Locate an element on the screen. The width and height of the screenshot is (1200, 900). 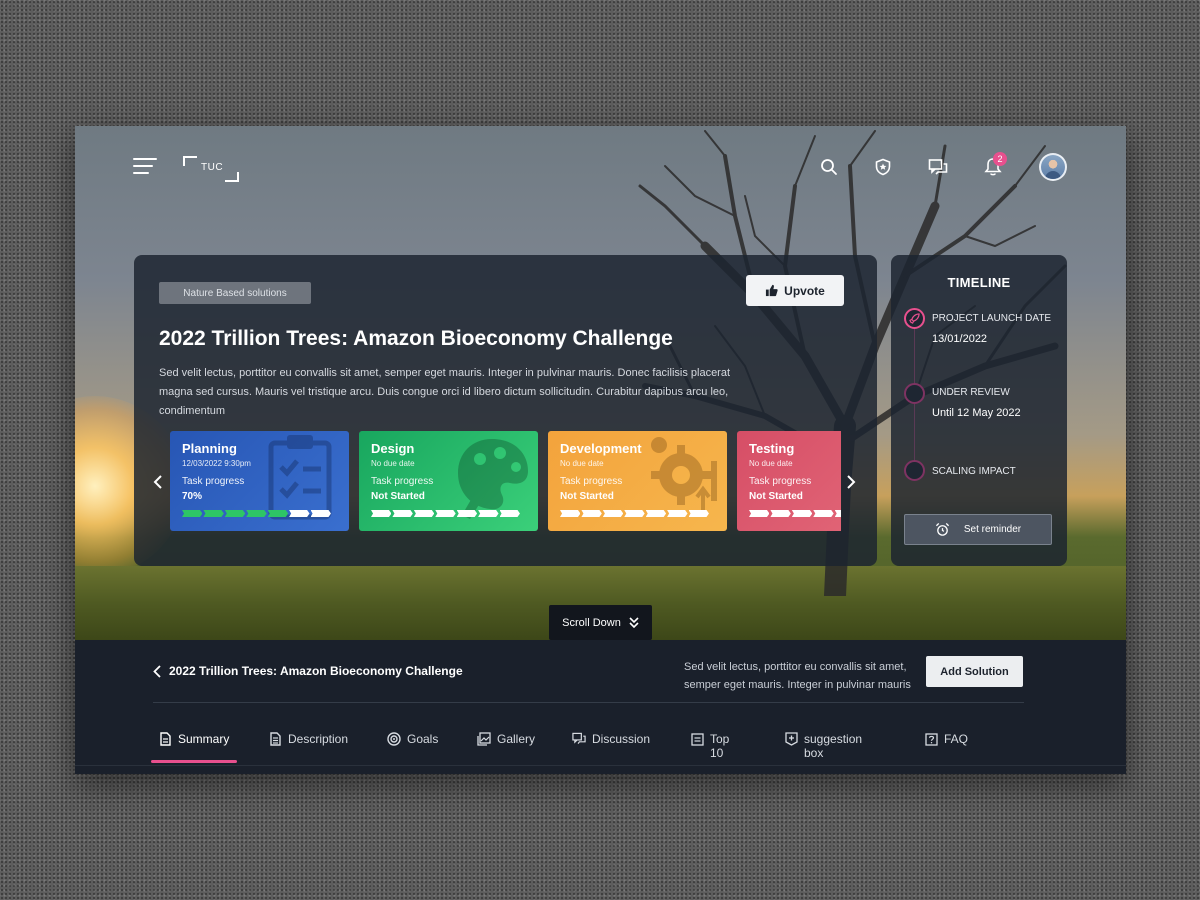
stage-title: Design is located at coordinates (393, 448).